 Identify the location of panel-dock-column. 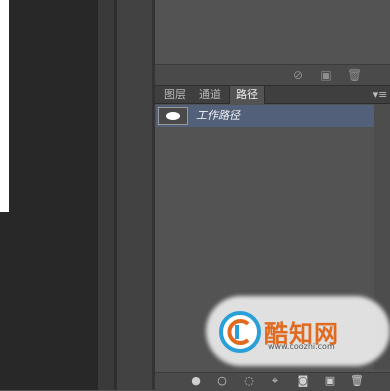
(134, 195).